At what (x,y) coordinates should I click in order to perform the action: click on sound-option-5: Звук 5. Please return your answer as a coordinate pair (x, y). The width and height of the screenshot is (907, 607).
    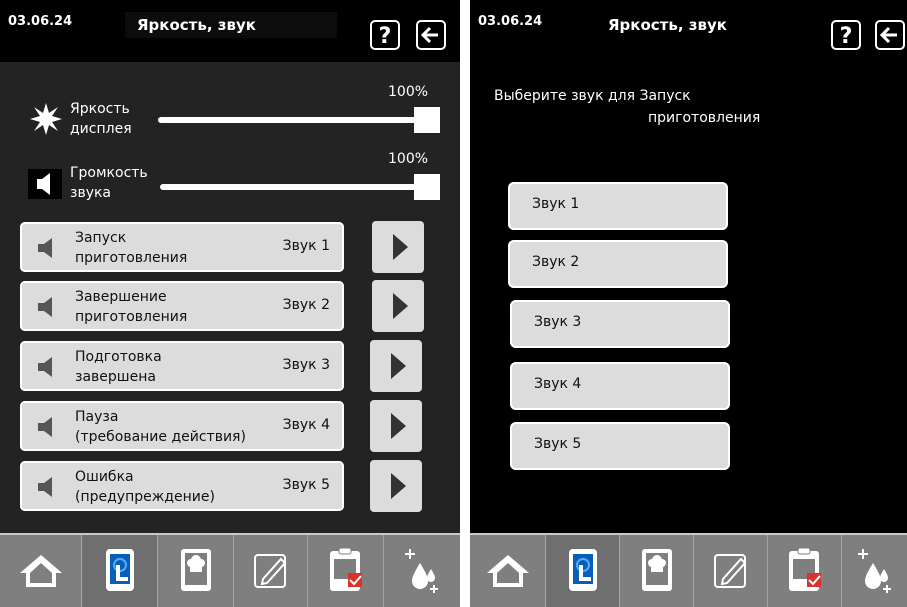
    Looking at the image, I should click on (620, 446).